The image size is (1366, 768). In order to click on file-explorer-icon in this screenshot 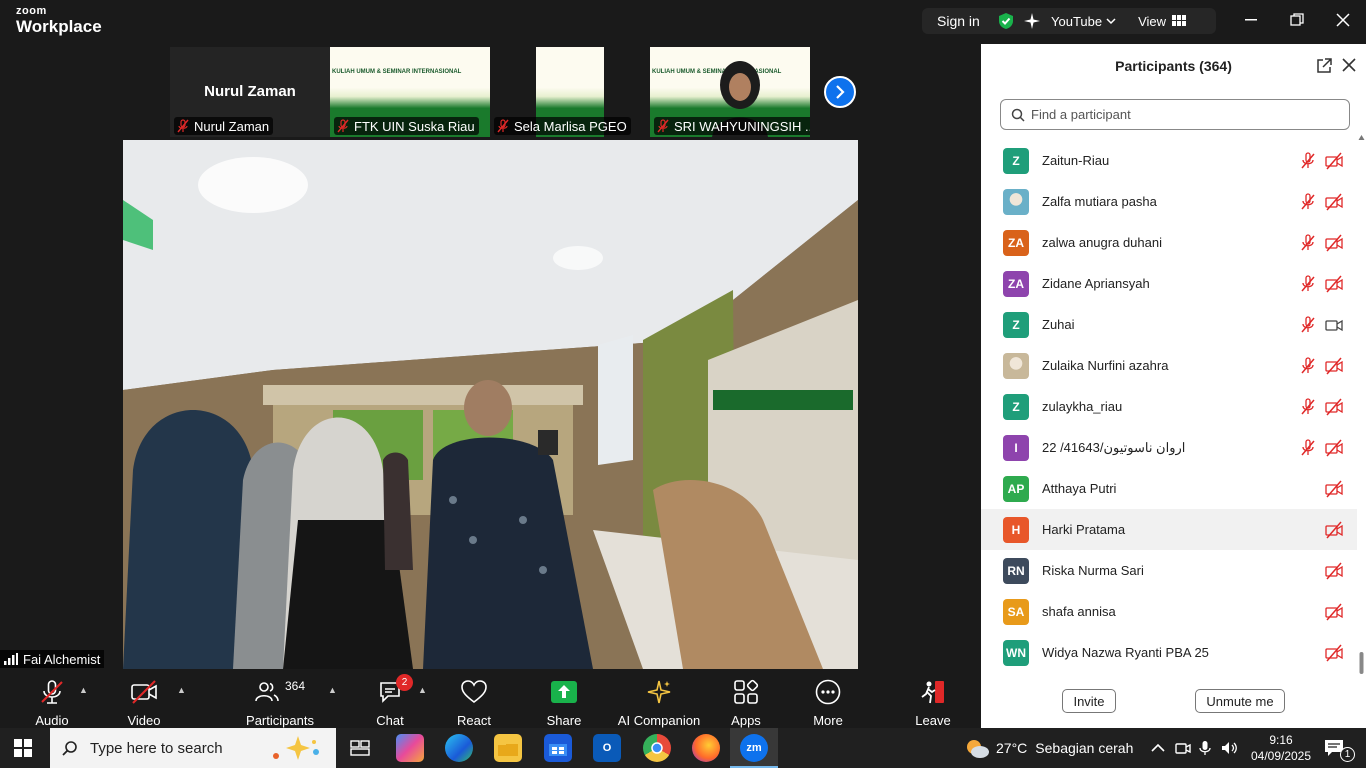, I will do `click(508, 748)`.